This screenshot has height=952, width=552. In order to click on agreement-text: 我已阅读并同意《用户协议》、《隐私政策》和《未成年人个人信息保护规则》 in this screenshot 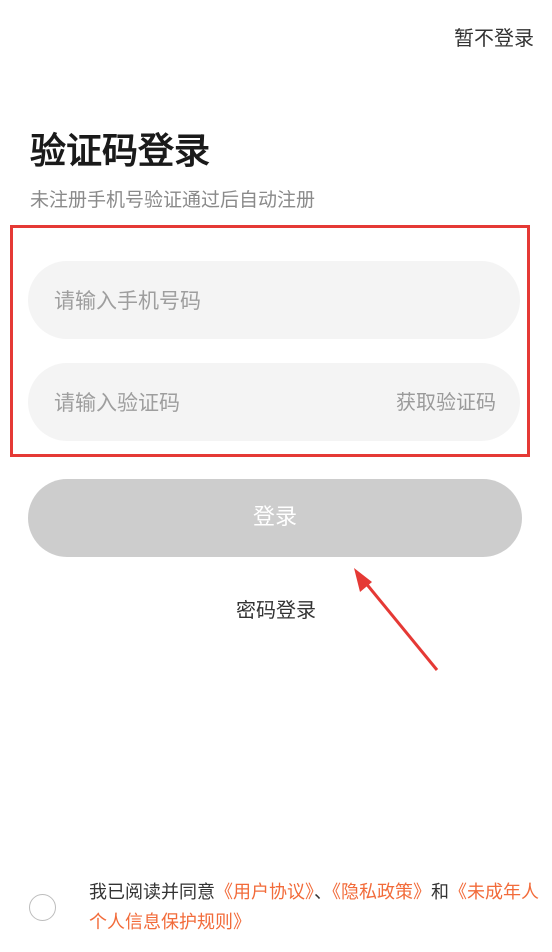, I will do `click(319, 908)`.